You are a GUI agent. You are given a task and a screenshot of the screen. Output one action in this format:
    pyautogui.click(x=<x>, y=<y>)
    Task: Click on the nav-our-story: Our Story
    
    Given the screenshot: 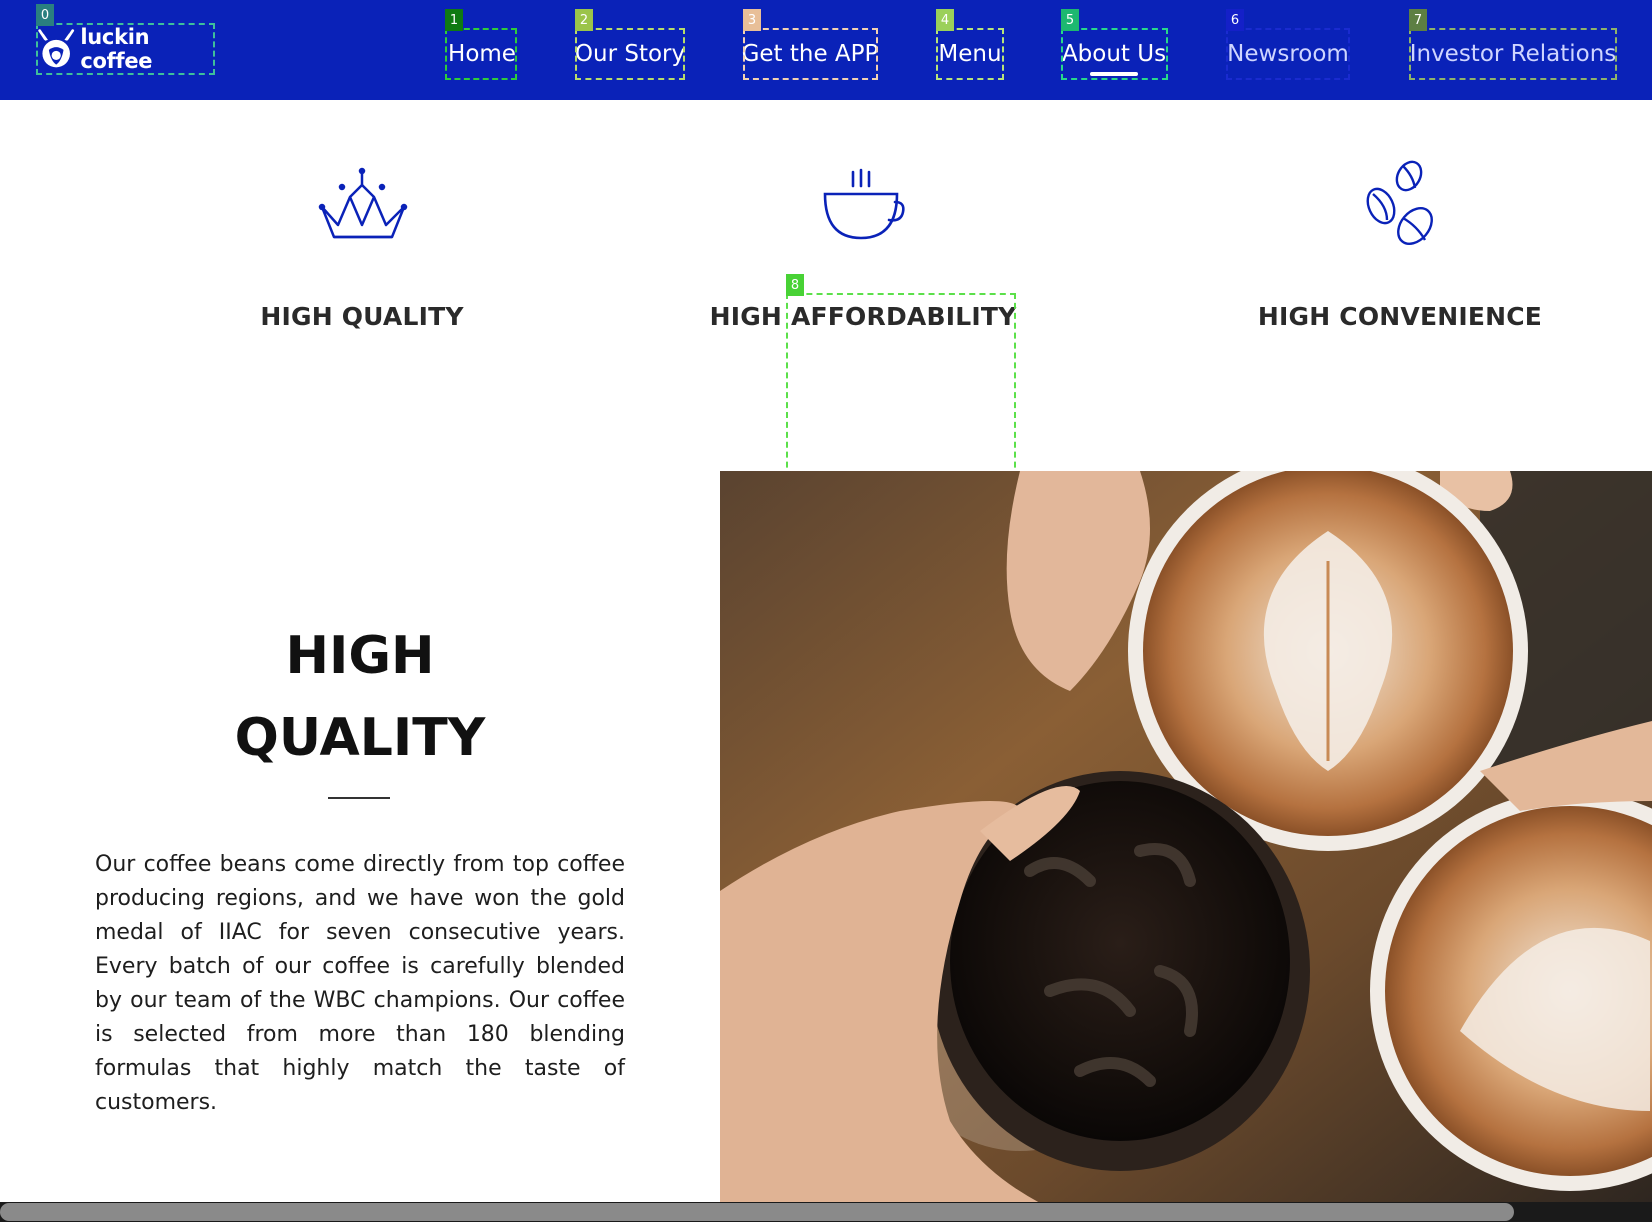 What is the action you would take?
    pyautogui.click(x=630, y=54)
    